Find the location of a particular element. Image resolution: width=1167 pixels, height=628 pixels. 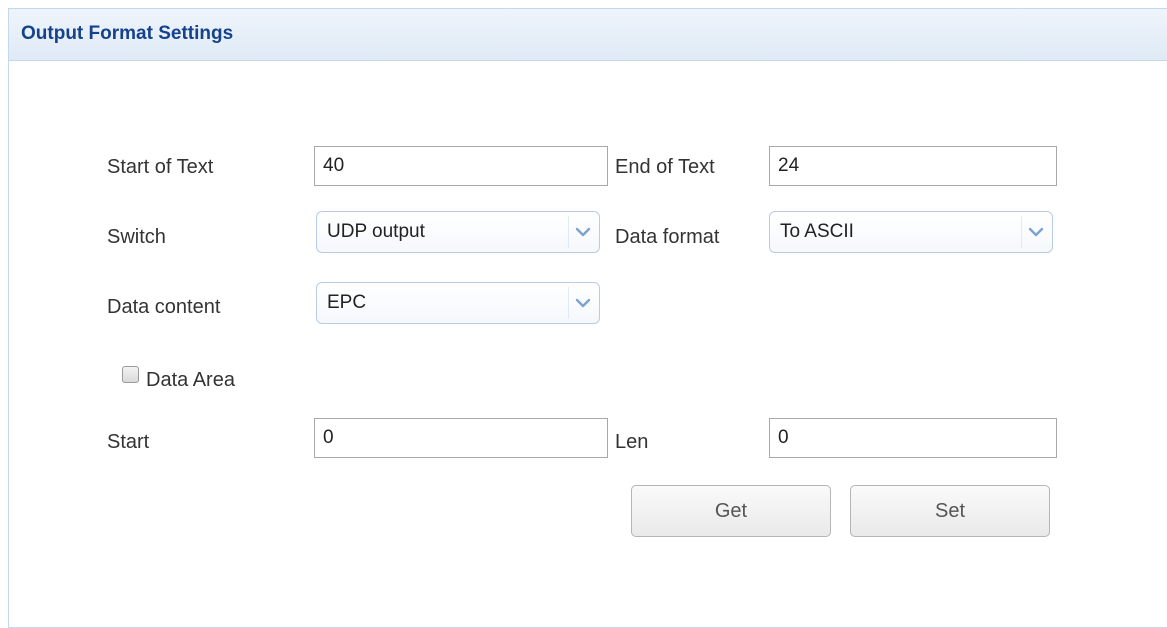

switch-label: Switch is located at coordinates (136, 237).